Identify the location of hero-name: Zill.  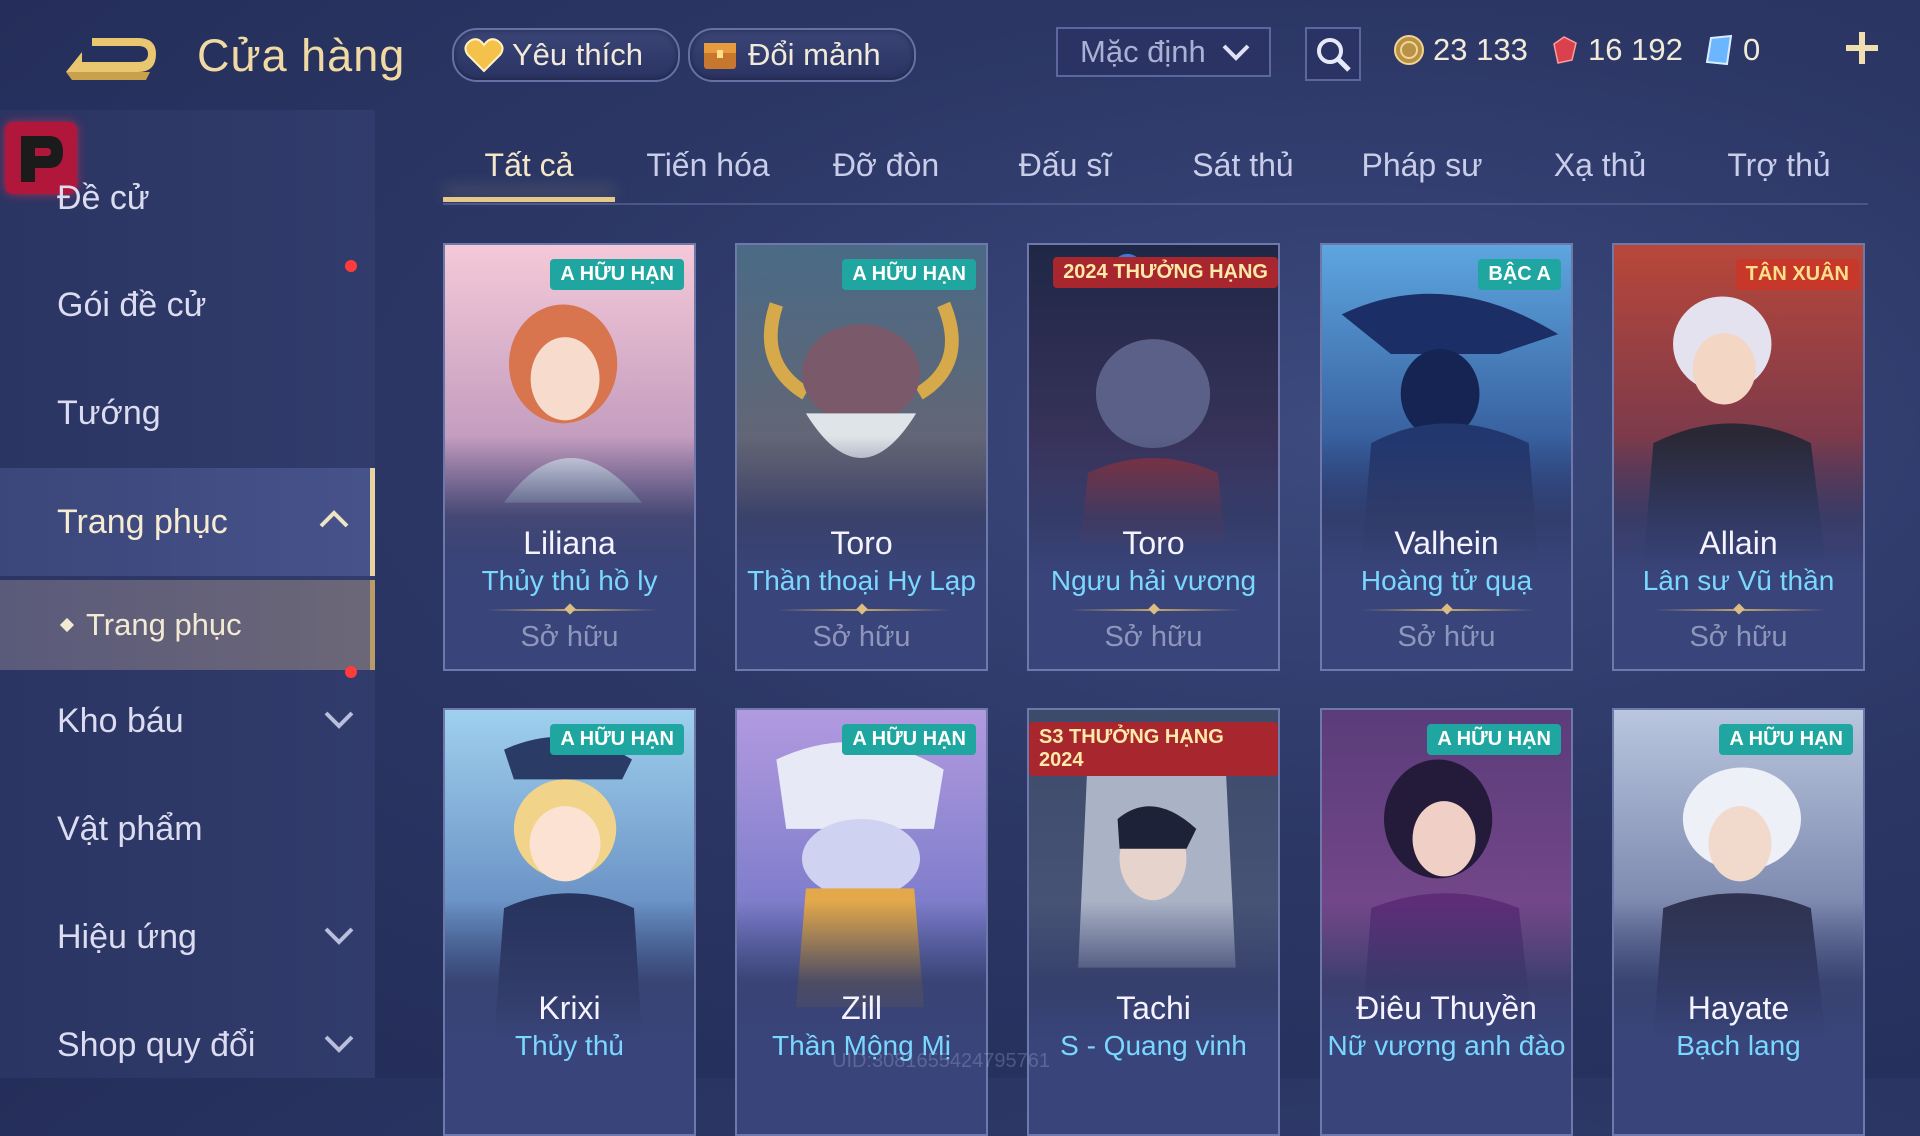
(861, 1008).